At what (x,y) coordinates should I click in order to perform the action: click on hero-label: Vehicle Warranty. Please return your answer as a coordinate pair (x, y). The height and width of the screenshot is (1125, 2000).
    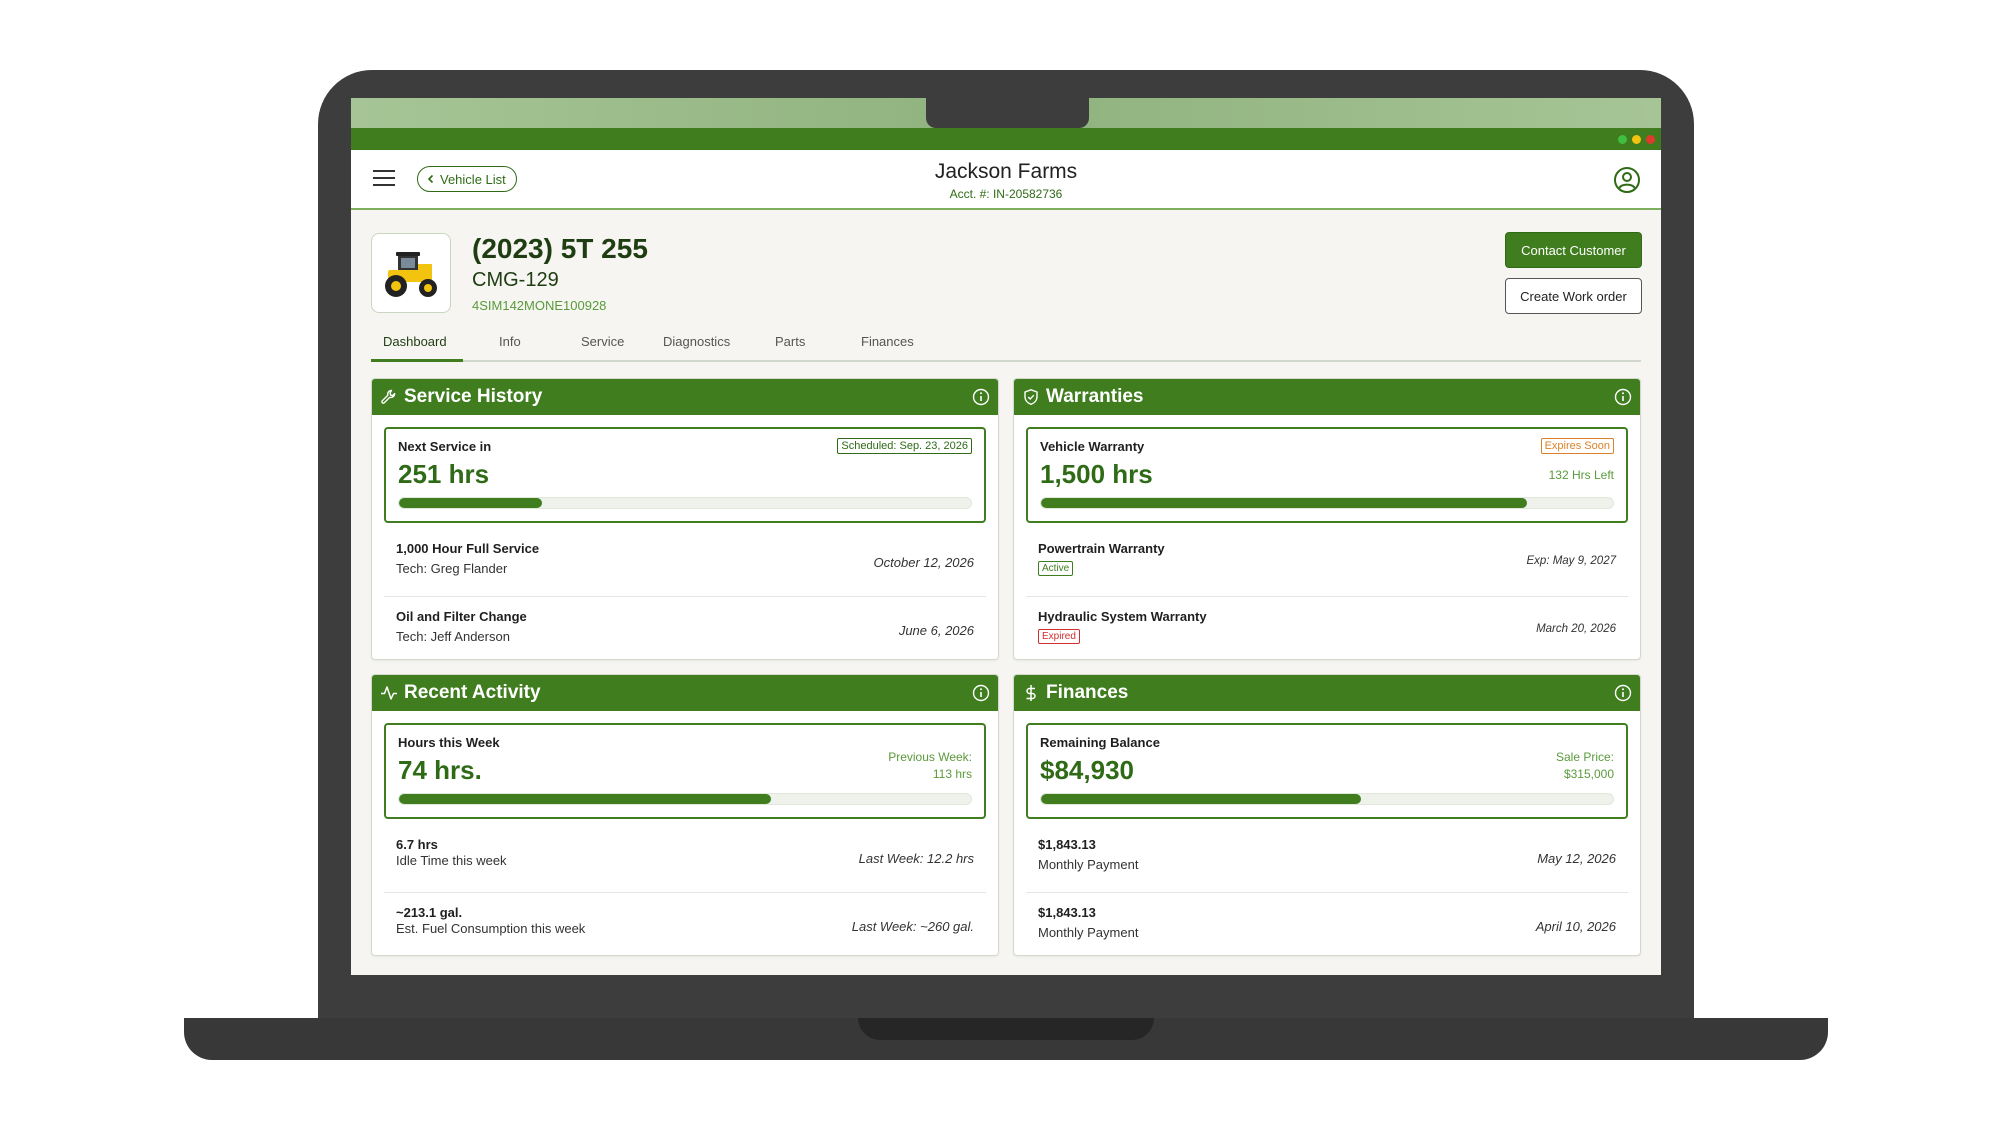
    Looking at the image, I should click on (1092, 446).